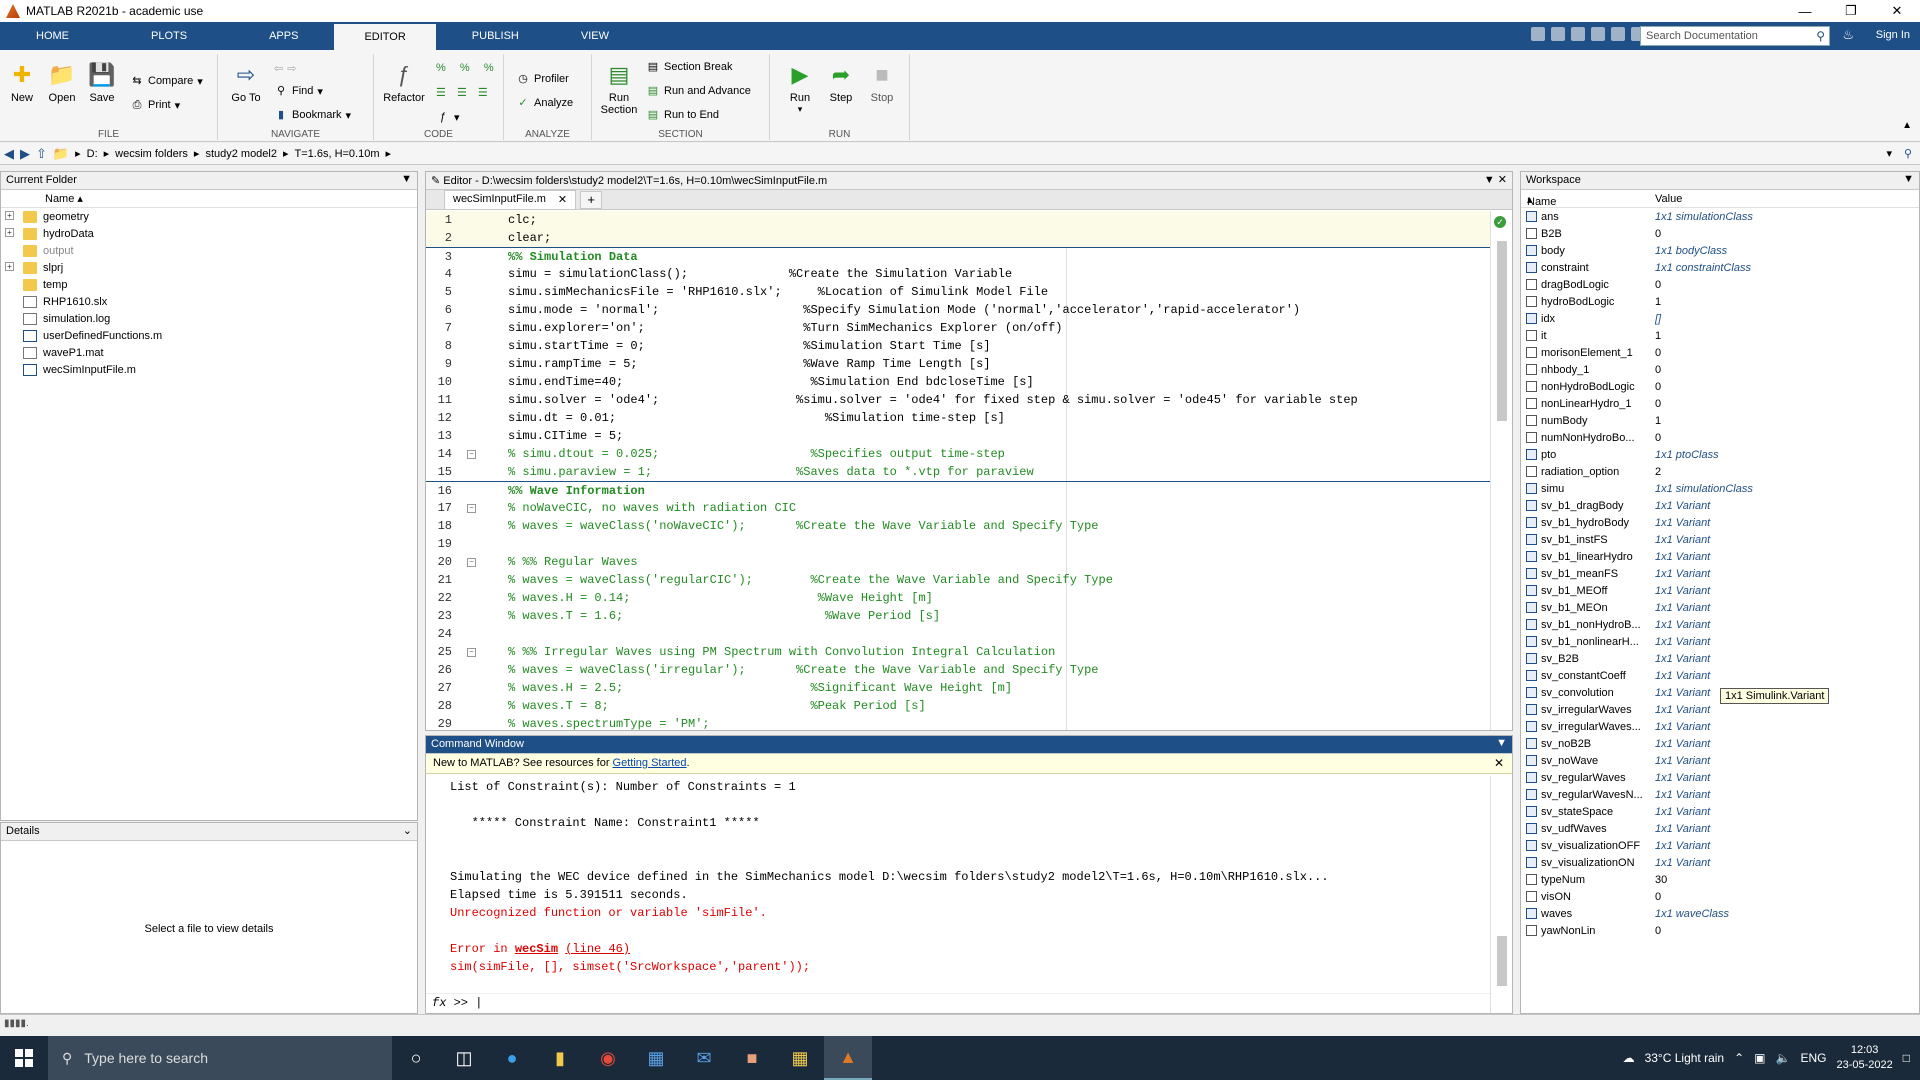 This screenshot has height=1080, width=1920. Describe the element at coordinates (1720, 267) in the screenshot. I see `table-row: constraint 1x1 constraintClass` at that location.